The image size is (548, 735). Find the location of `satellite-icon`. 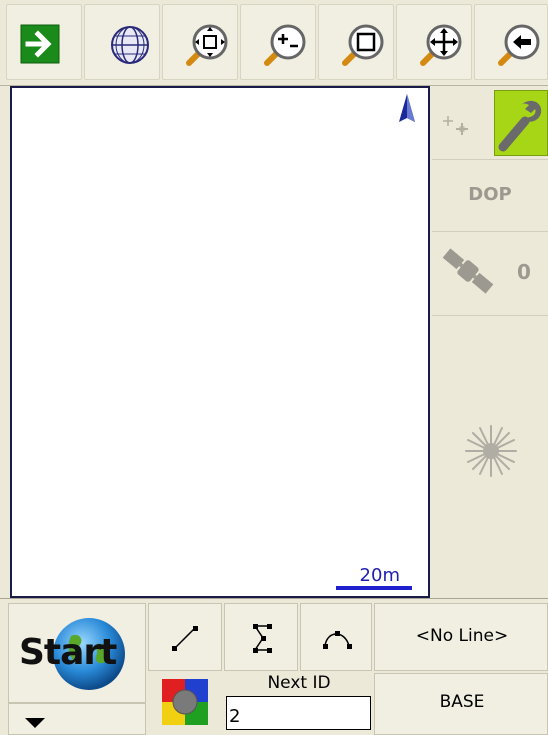

satellite-icon is located at coordinates (468, 271).